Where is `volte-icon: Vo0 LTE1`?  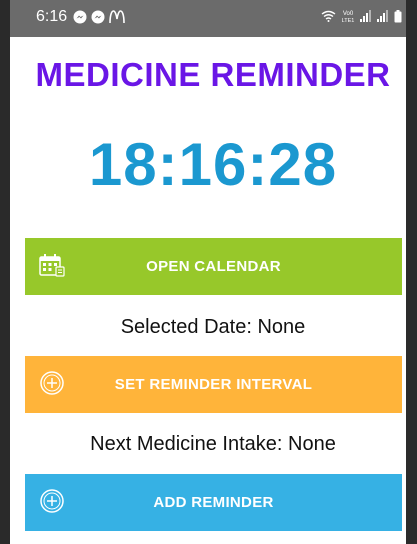 volte-icon: Vo0 LTE1 is located at coordinates (348, 16).